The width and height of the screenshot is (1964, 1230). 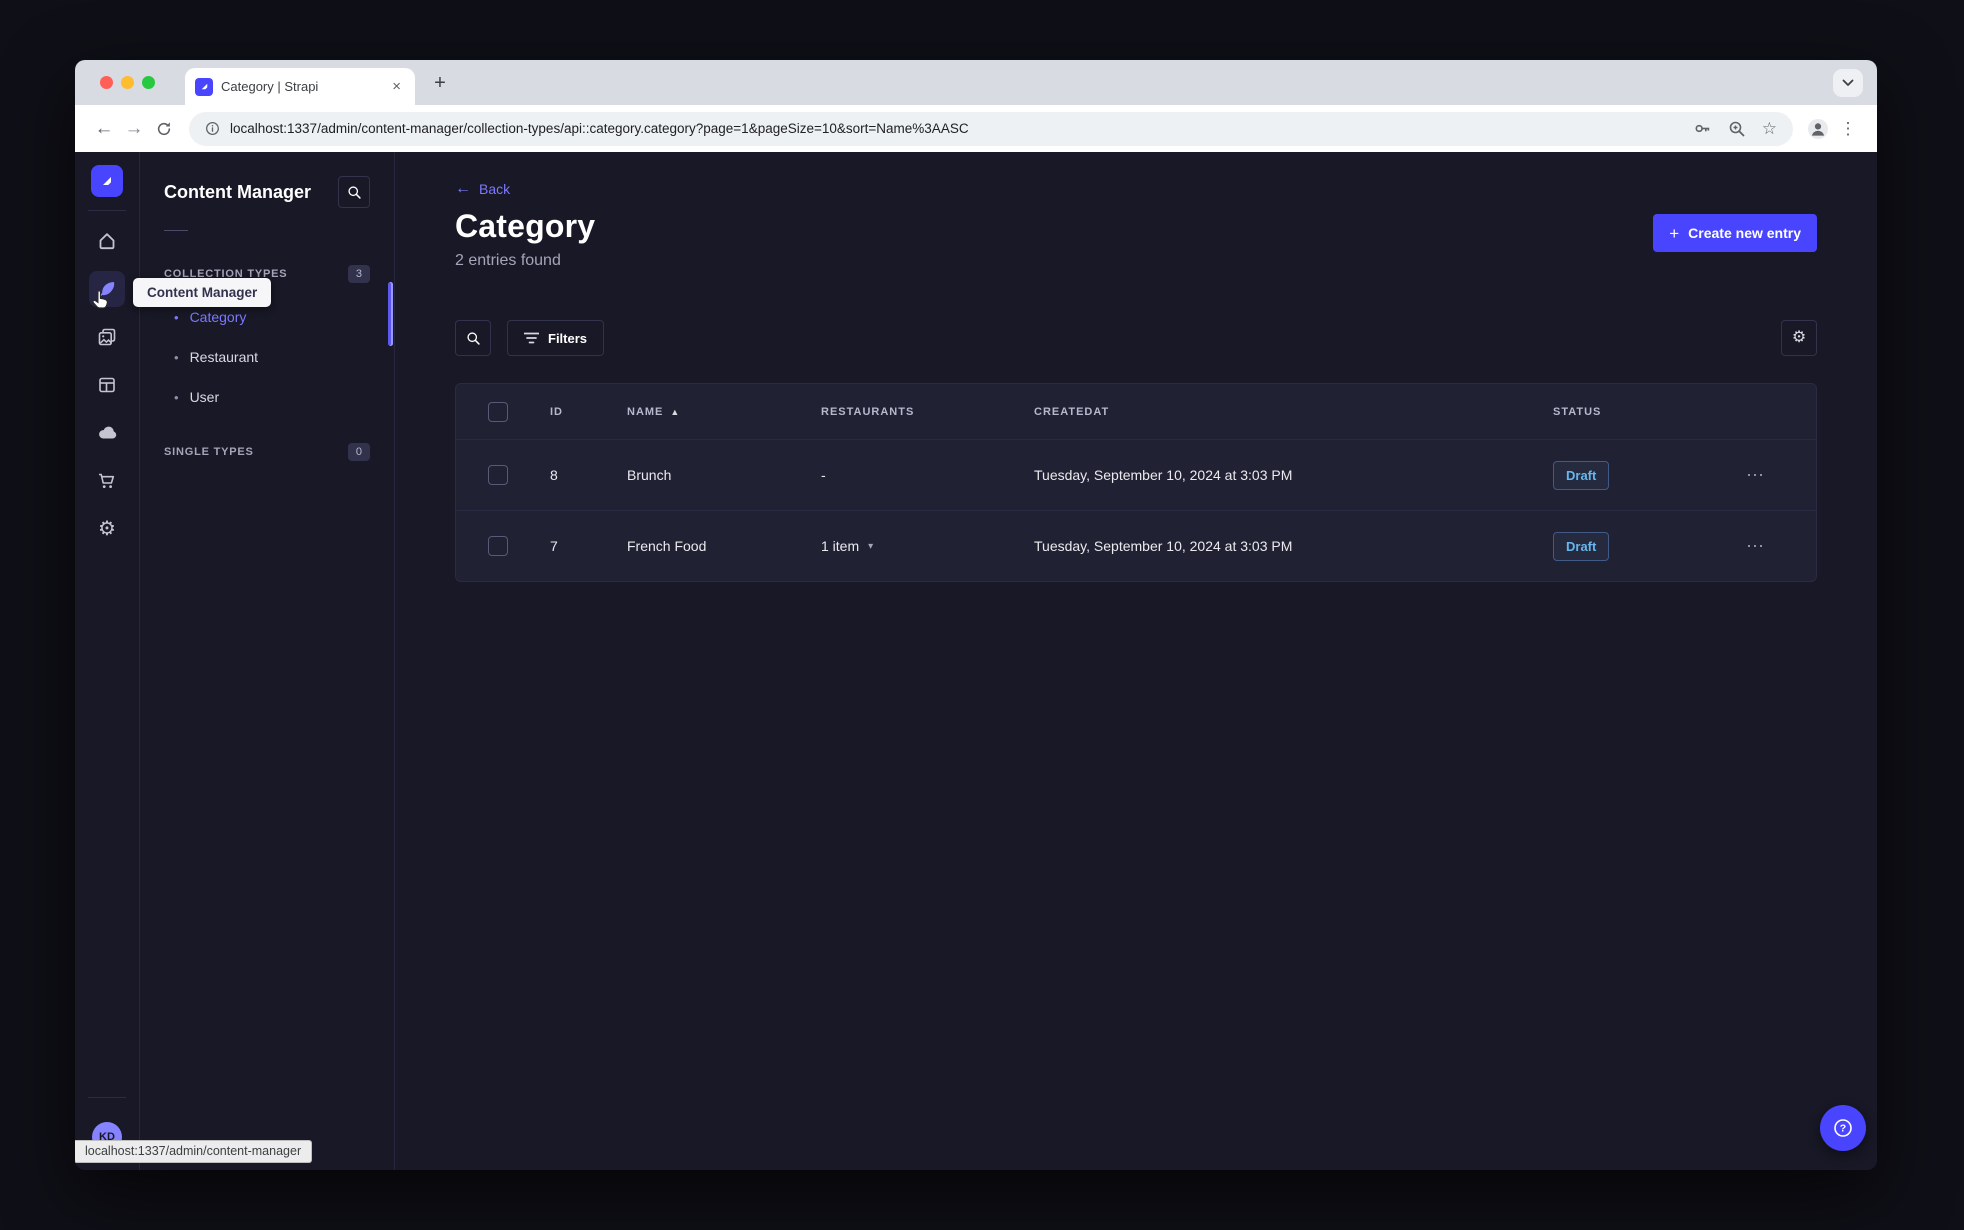 I want to click on url-bar-actions: ☆, so click(x=1735, y=128).